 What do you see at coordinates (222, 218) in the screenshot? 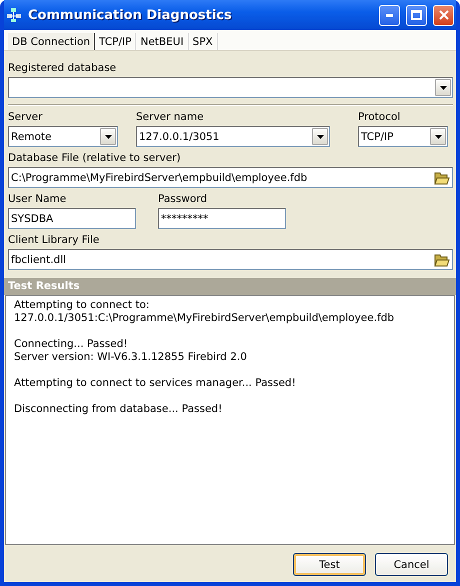
I see `password-field: *********` at bounding box center [222, 218].